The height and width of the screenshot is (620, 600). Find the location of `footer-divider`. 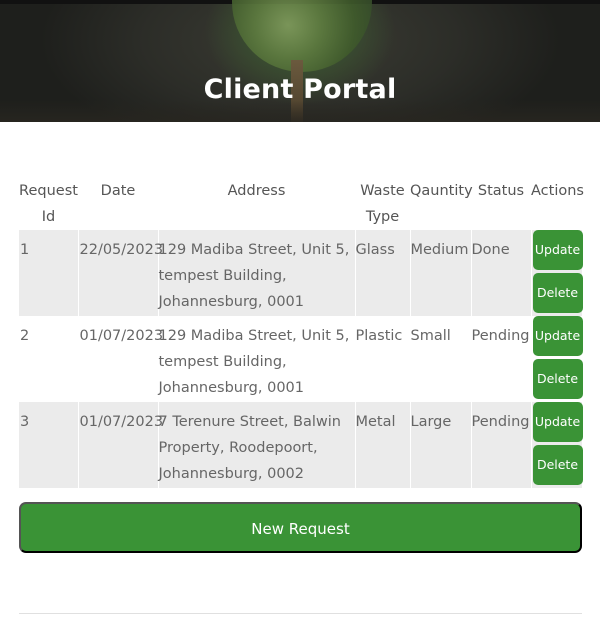

footer-divider is located at coordinates (300, 613).